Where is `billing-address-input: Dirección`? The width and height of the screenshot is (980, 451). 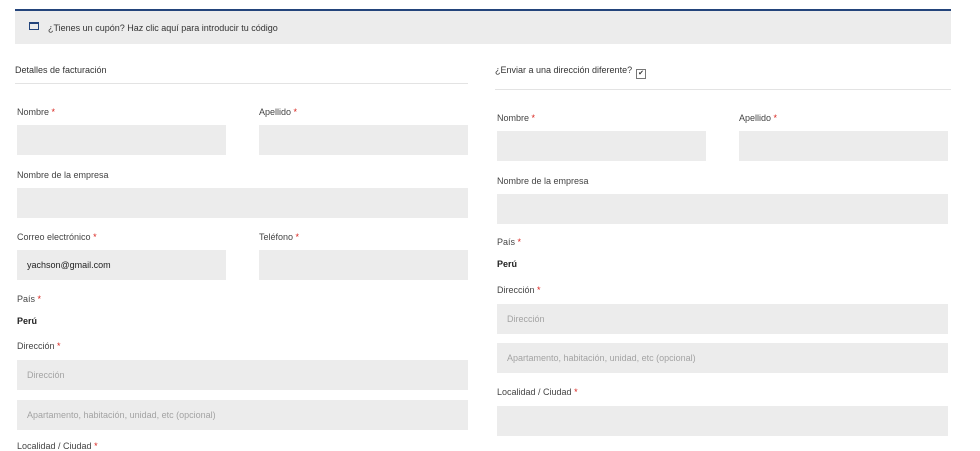 billing-address-input: Dirección is located at coordinates (242, 375).